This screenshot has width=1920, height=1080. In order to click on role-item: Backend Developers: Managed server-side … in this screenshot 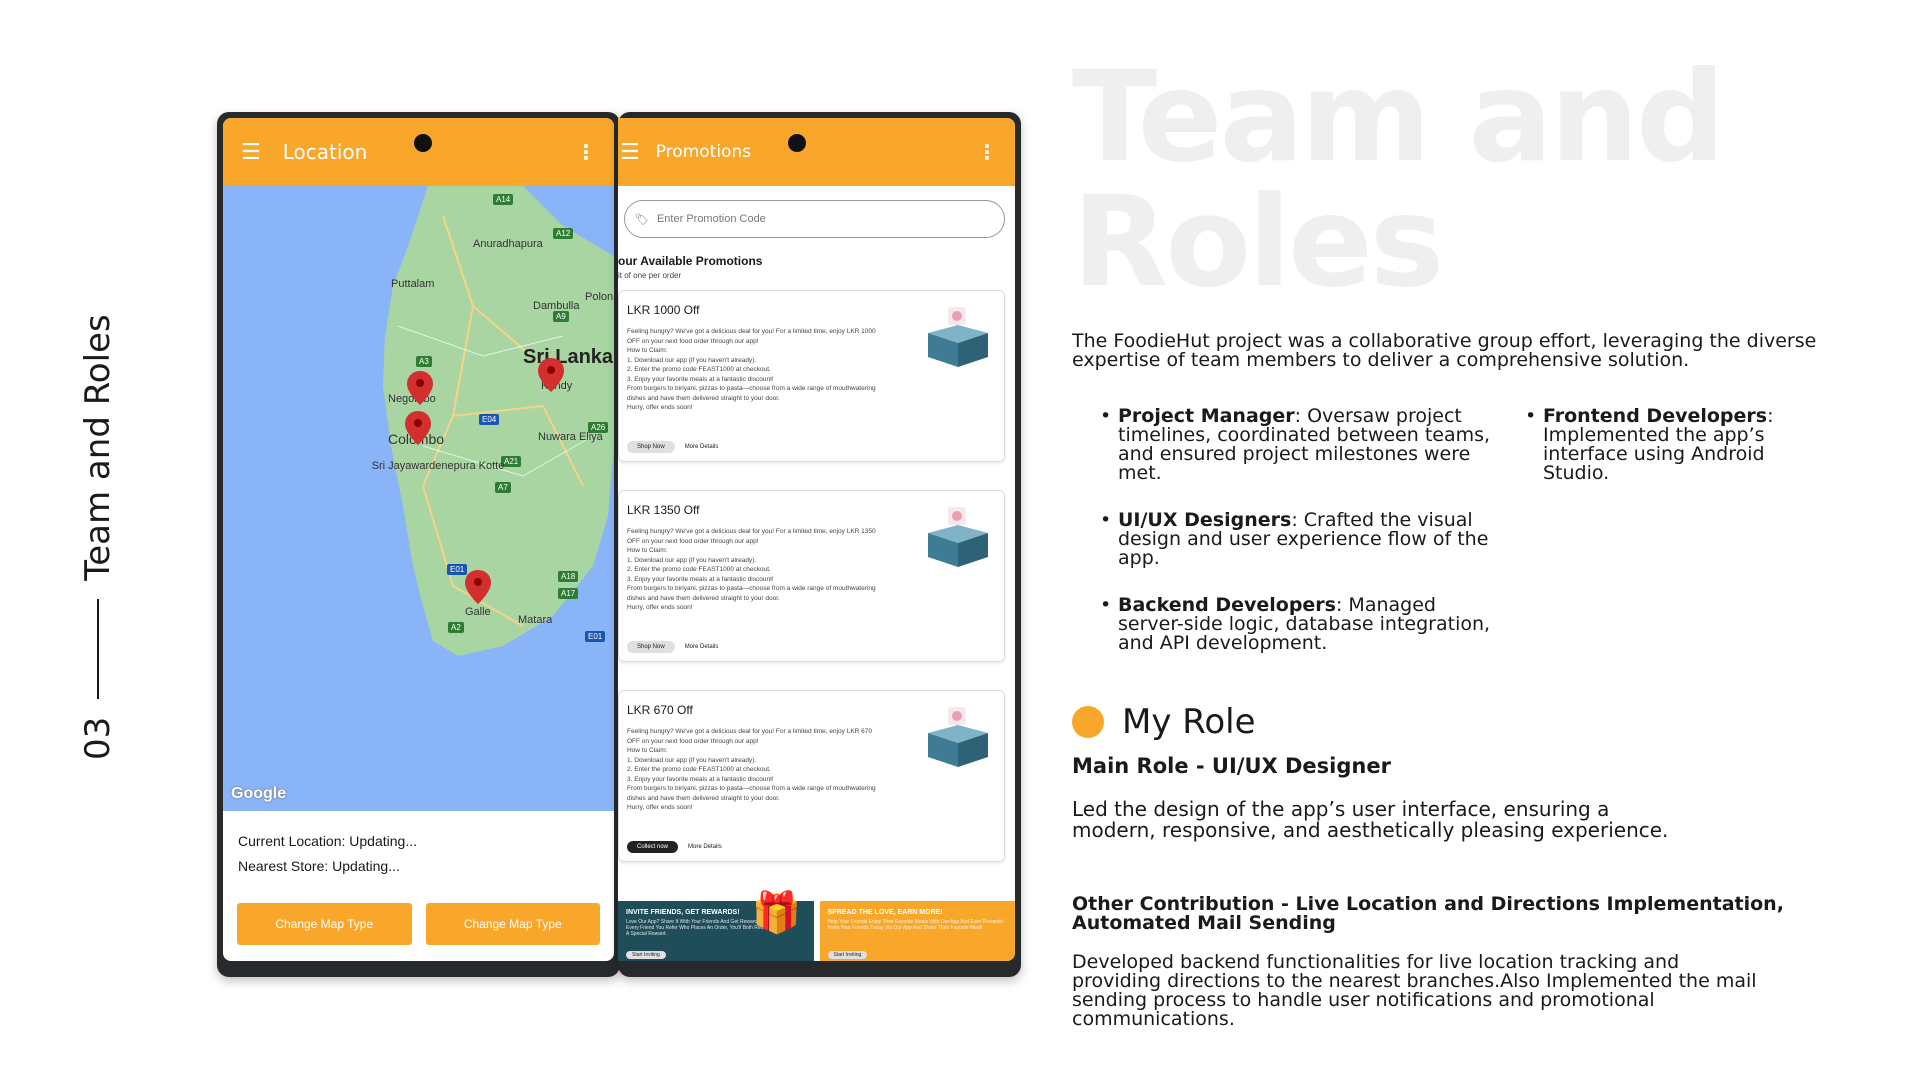, I will do `click(1300, 624)`.